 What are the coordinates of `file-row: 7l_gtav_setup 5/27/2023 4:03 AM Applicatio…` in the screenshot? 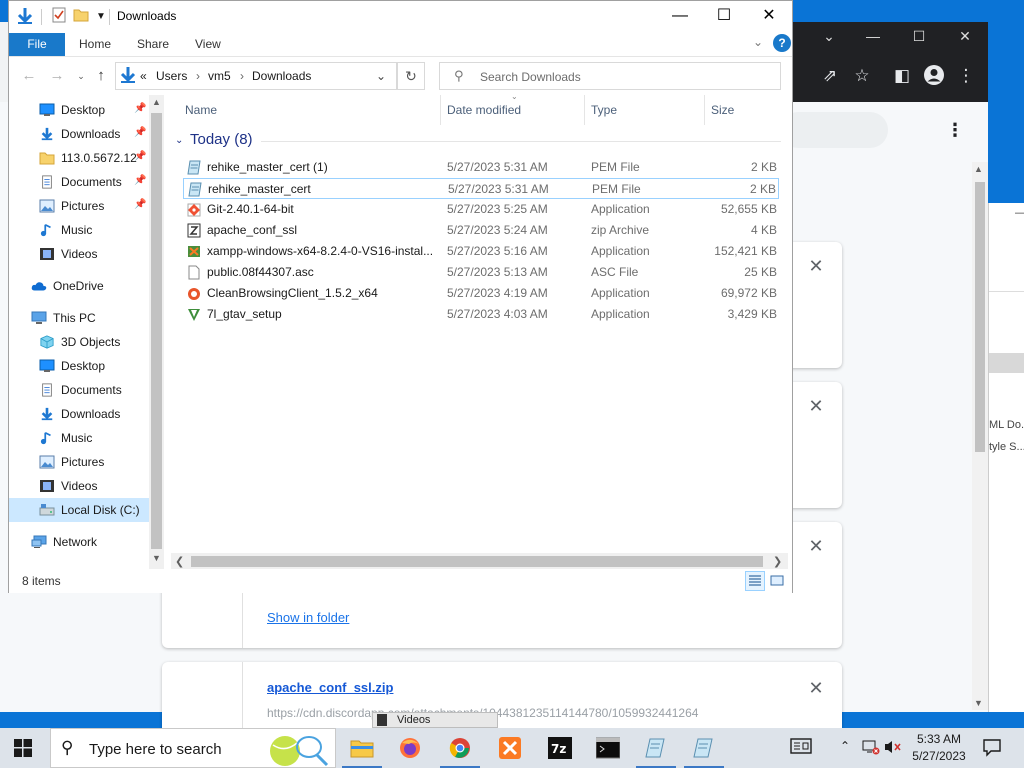 It's located at (481, 314).